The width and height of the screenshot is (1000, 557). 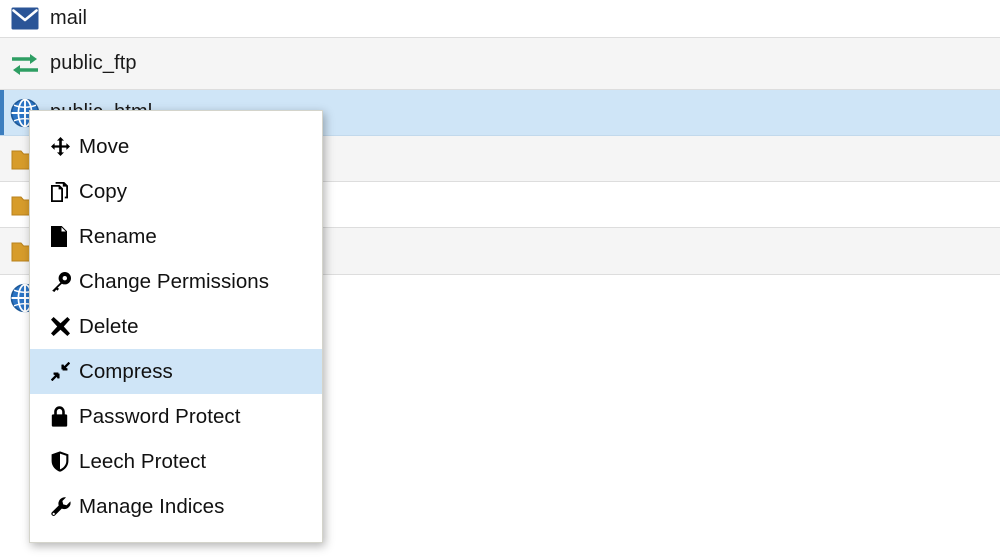 What do you see at coordinates (176, 236) in the screenshot?
I see `menu-item-rename: Rename` at bounding box center [176, 236].